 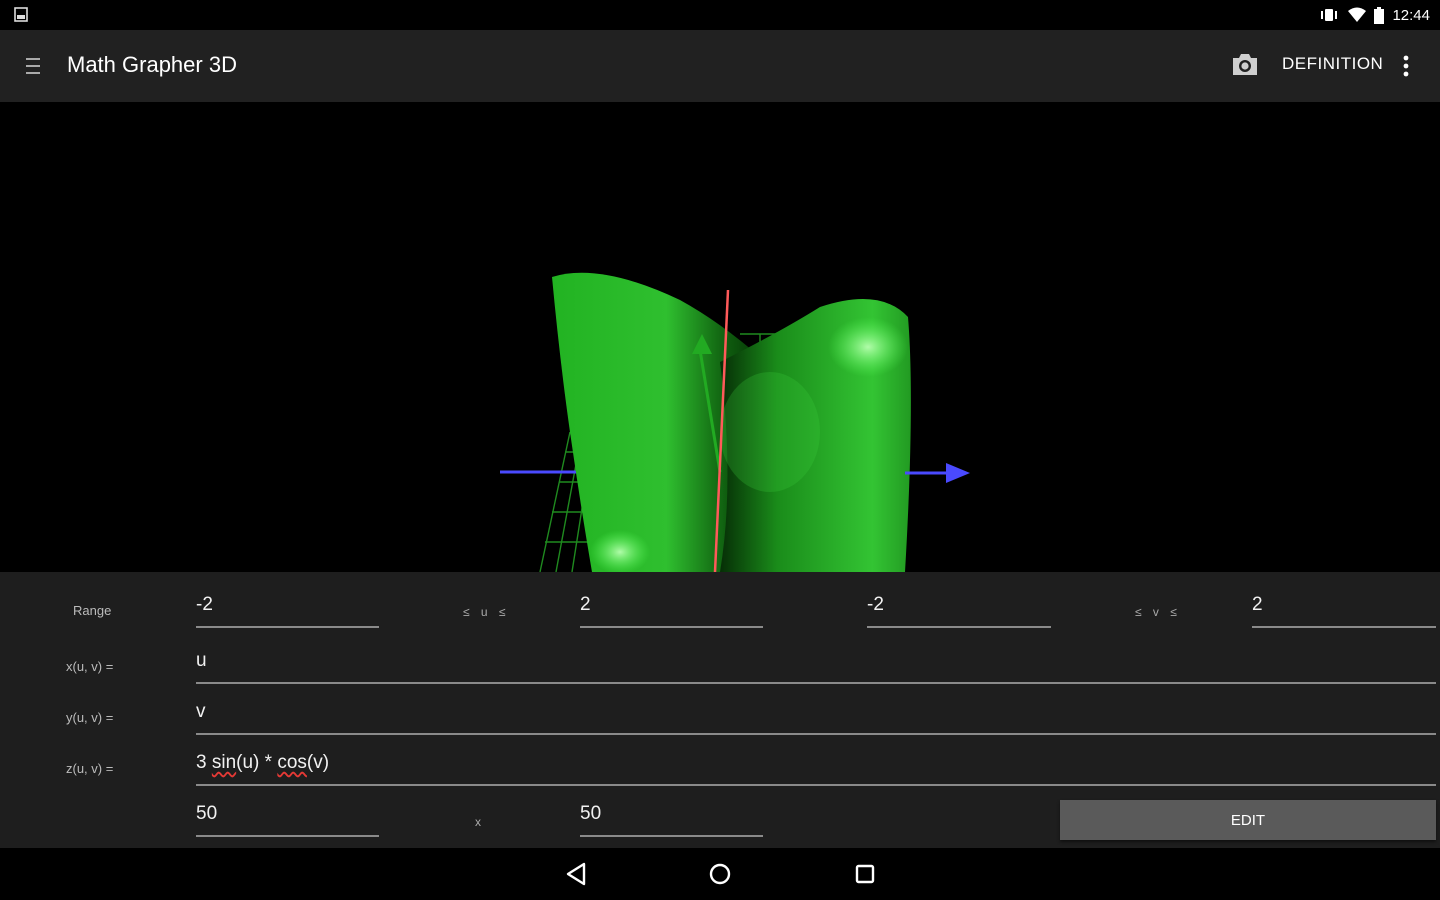 What do you see at coordinates (1411, 15) in the screenshot?
I see `status-time: 12:44` at bounding box center [1411, 15].